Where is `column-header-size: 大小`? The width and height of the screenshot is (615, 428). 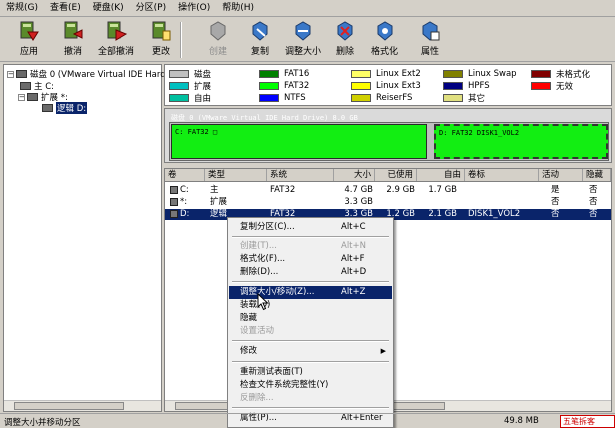 column-header-size: 大小 is located at coordinates (354, 175).